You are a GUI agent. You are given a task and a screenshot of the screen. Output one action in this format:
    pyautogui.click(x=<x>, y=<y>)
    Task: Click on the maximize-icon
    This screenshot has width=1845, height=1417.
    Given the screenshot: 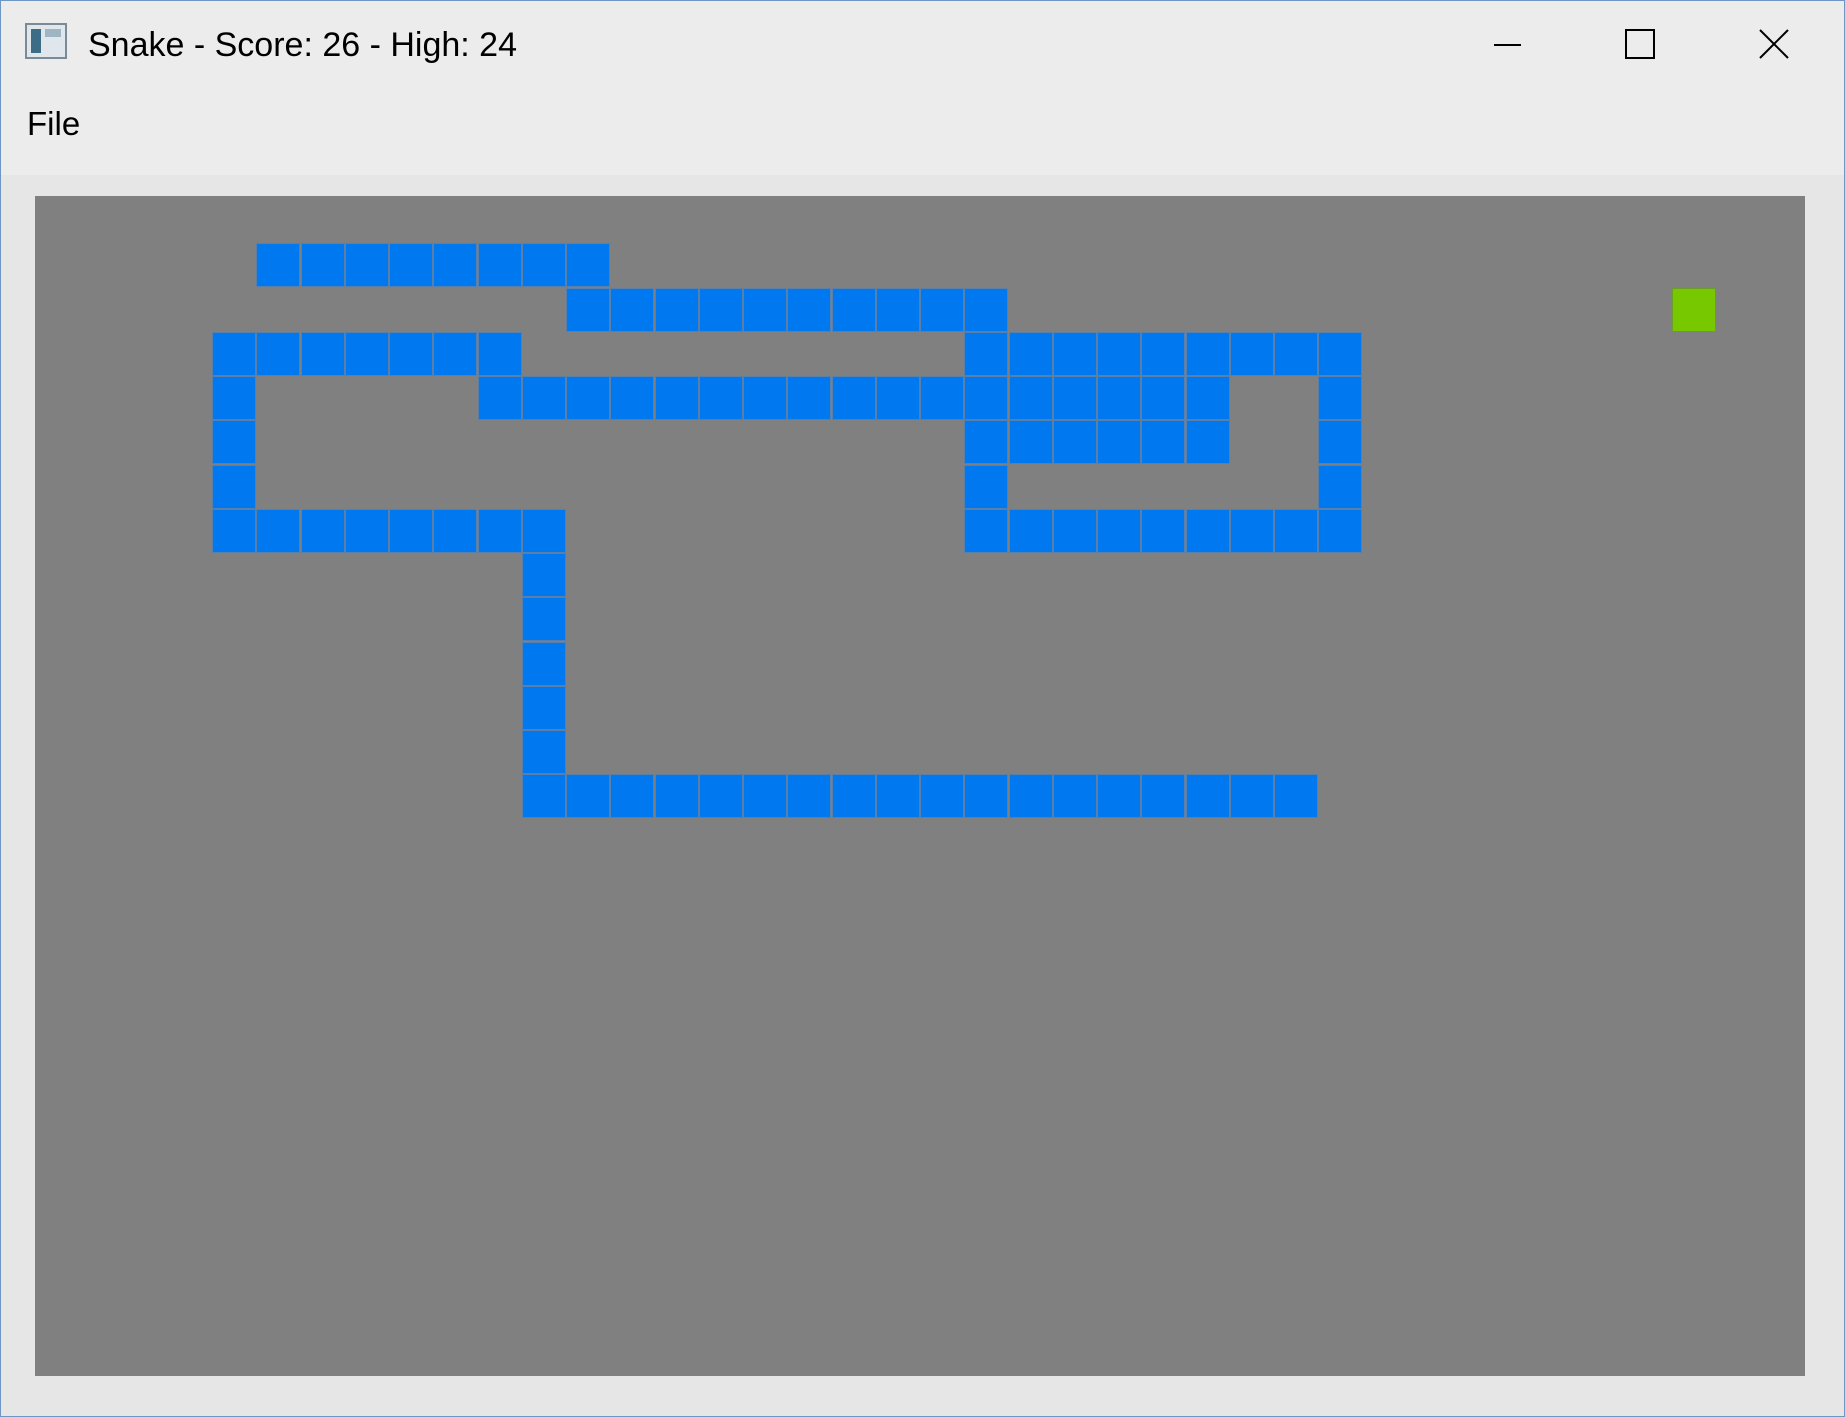 What is the action you would take?
    pyautogui.click(x=1640, y=44)
    